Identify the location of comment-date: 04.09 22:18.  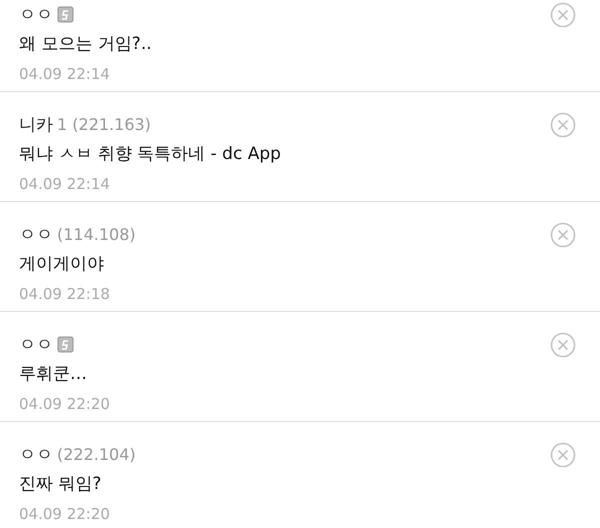
(65, 294).